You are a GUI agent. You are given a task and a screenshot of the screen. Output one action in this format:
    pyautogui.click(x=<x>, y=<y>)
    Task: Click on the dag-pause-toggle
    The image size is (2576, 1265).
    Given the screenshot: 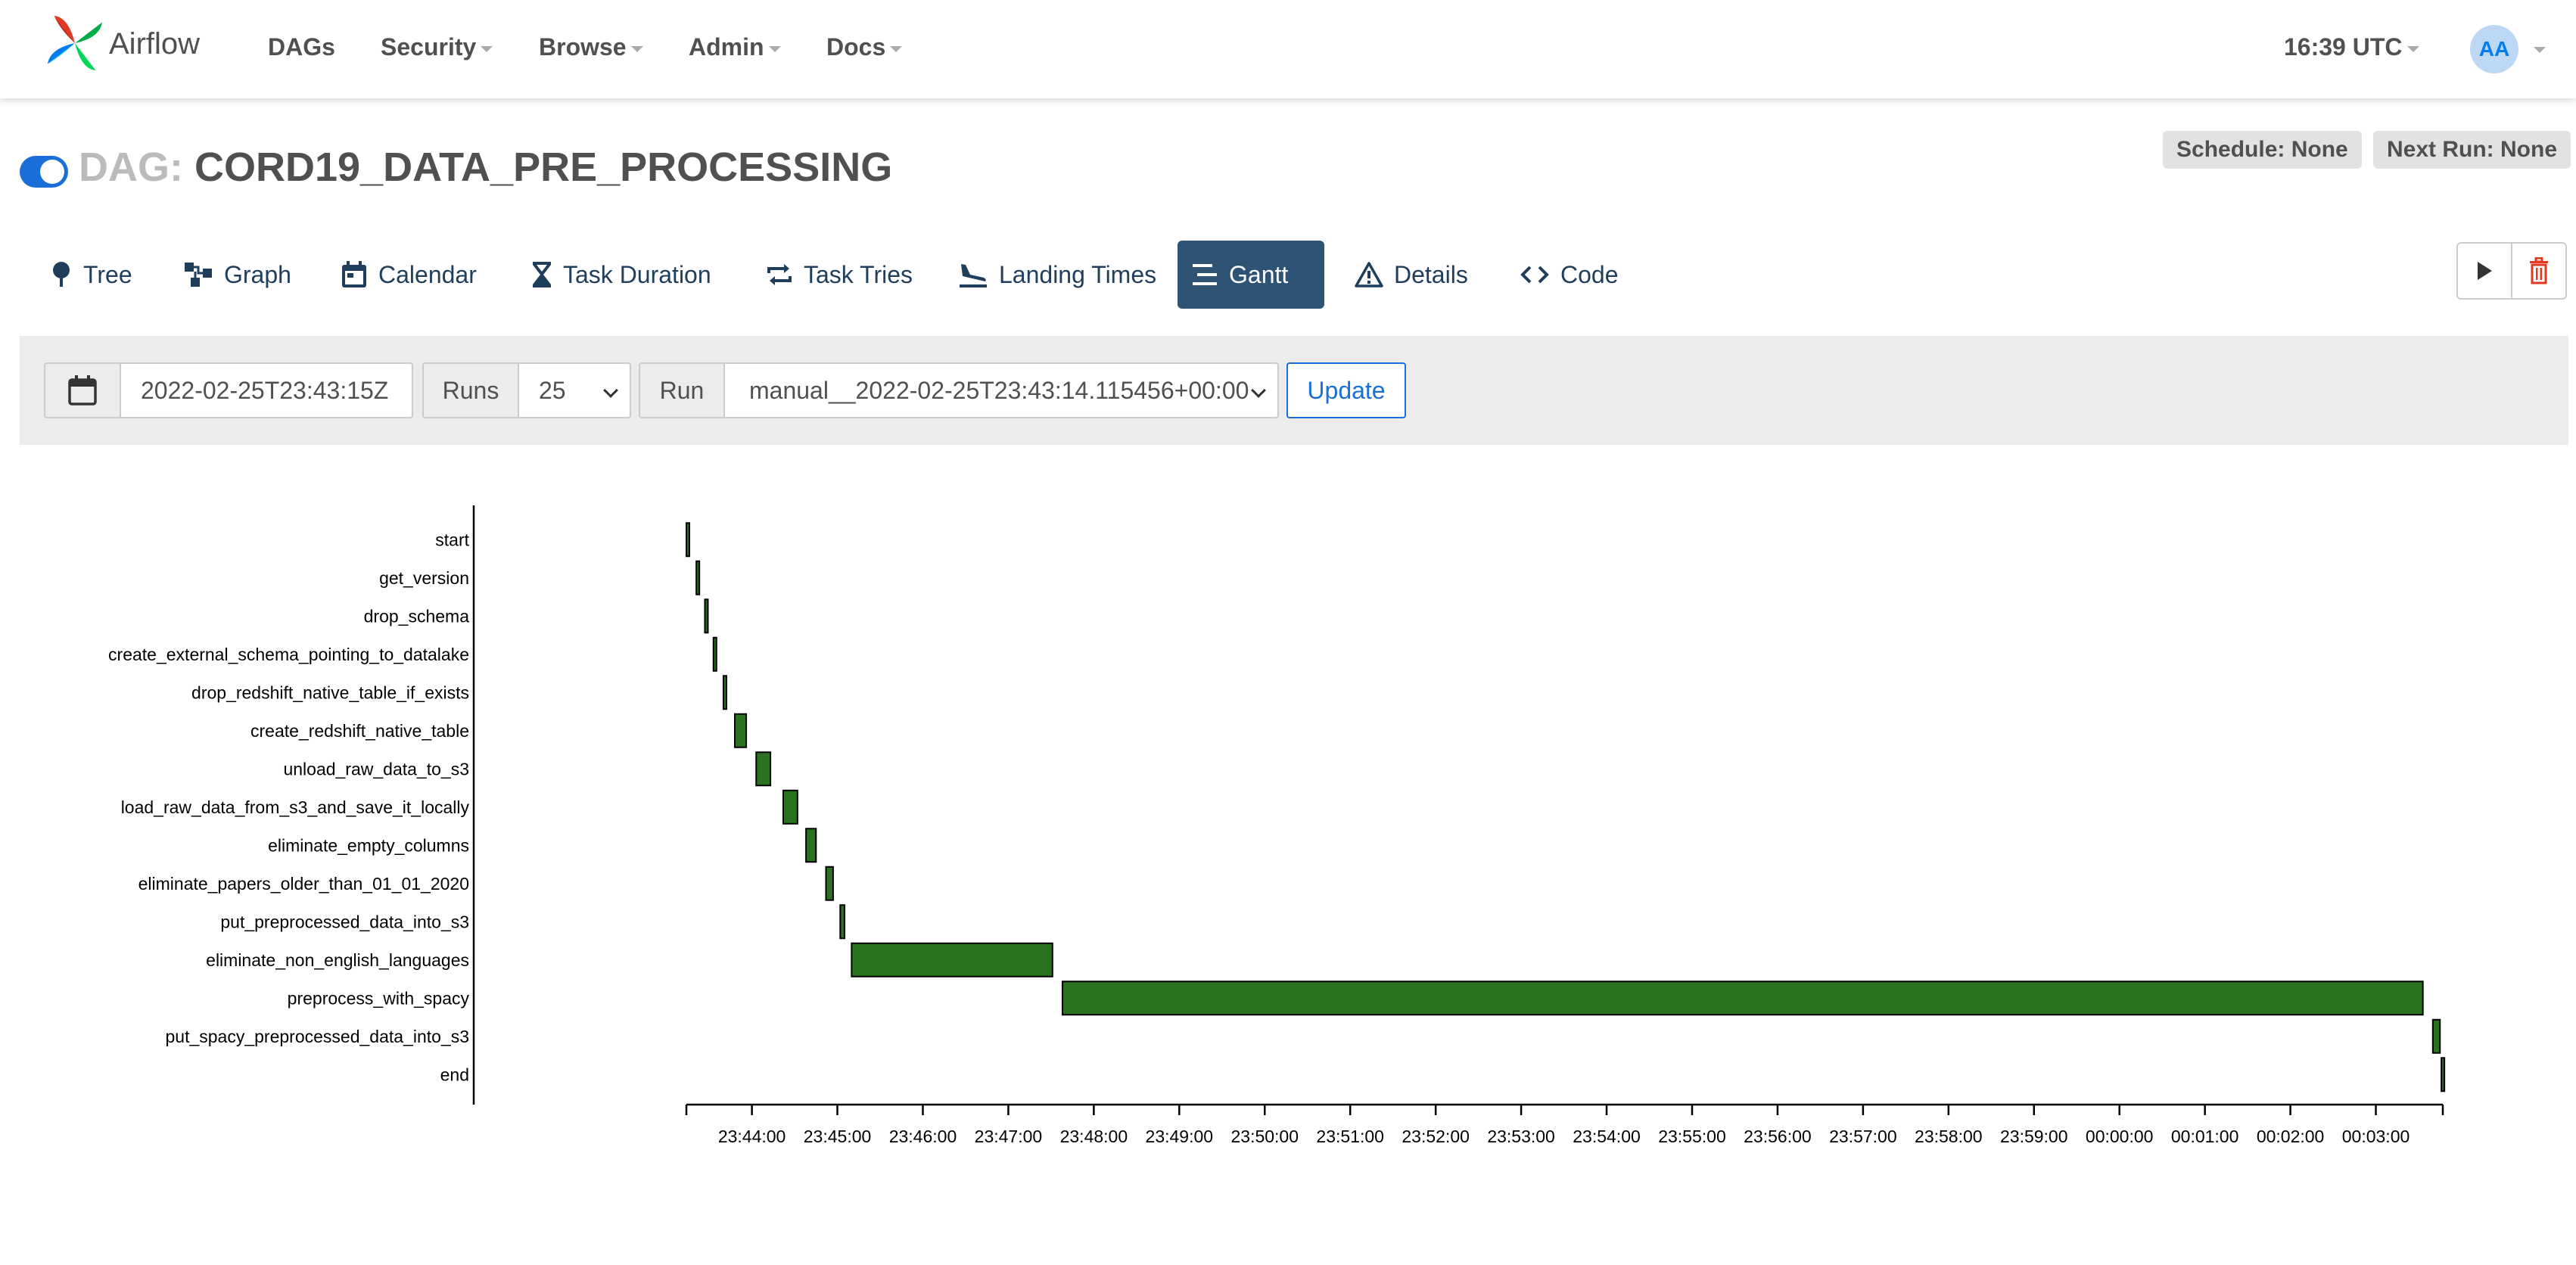 What is the action you would take?
    pyautogui.click(x=44, y=172)
    